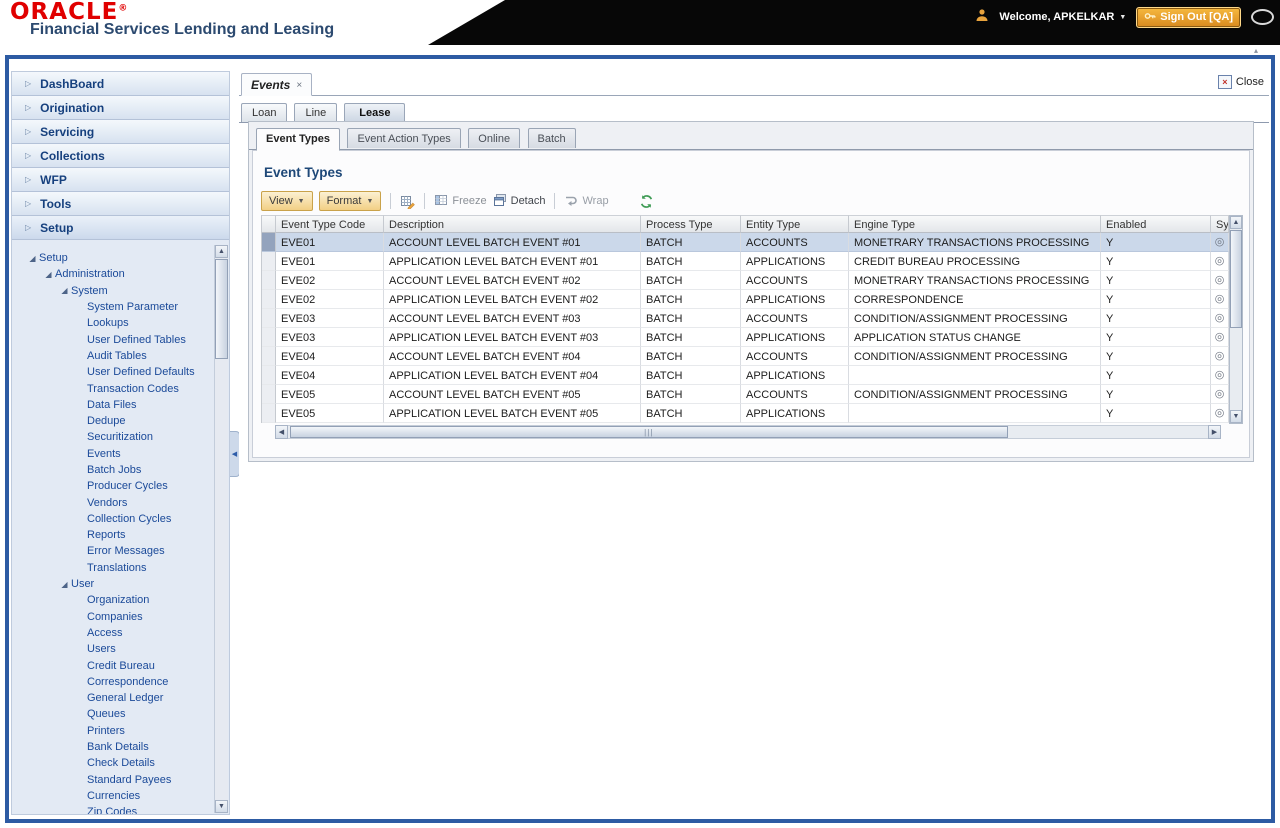  What do you see at coordinates (460, 201) in the screenshot?
I see `freeze-button: Freeze` at bounding box center [460, 201].